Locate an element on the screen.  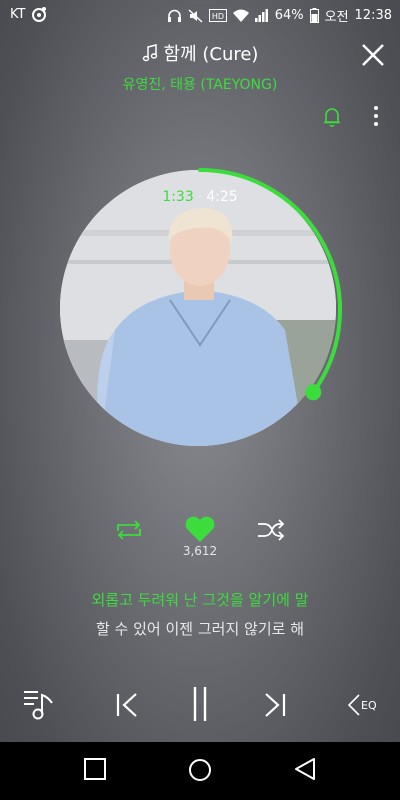
like-count: 3,612 is located at coordinates (200, 551).